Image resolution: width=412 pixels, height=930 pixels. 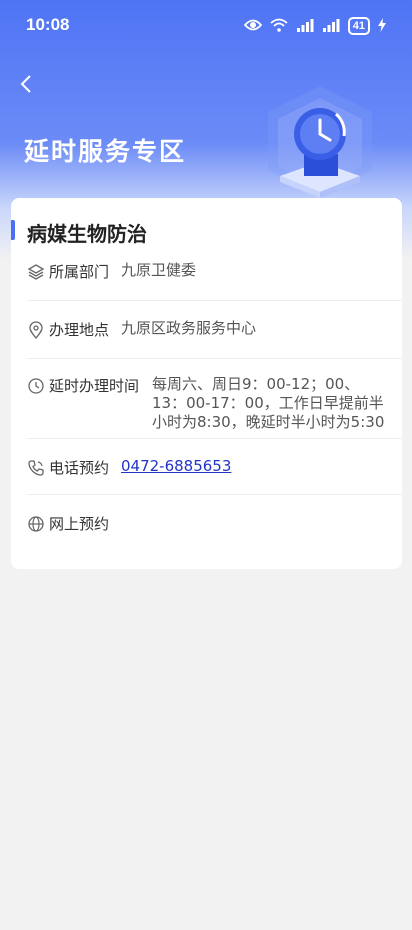 What do you see at coordinates (13, 230) in the screenshot?
I see `title-accent-bar` at bounding box center [13, 230].